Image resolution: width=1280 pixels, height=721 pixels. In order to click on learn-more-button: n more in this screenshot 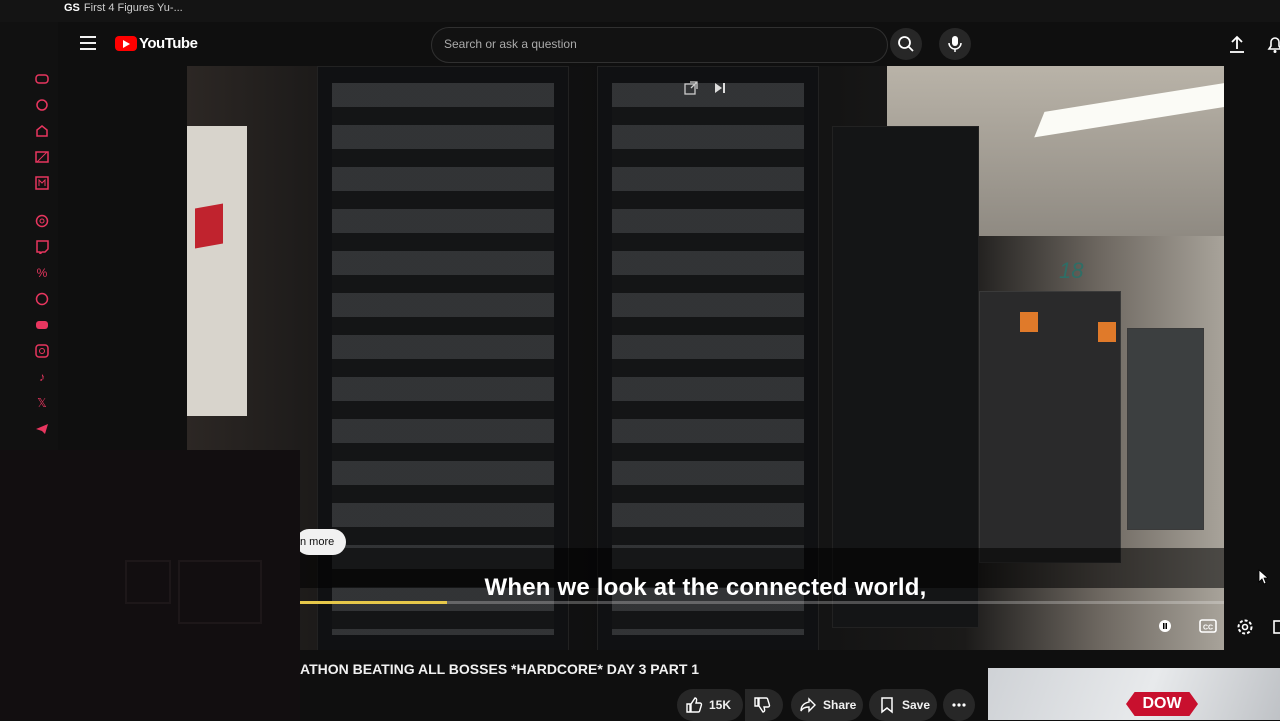, I will do `click(321, 542)`.